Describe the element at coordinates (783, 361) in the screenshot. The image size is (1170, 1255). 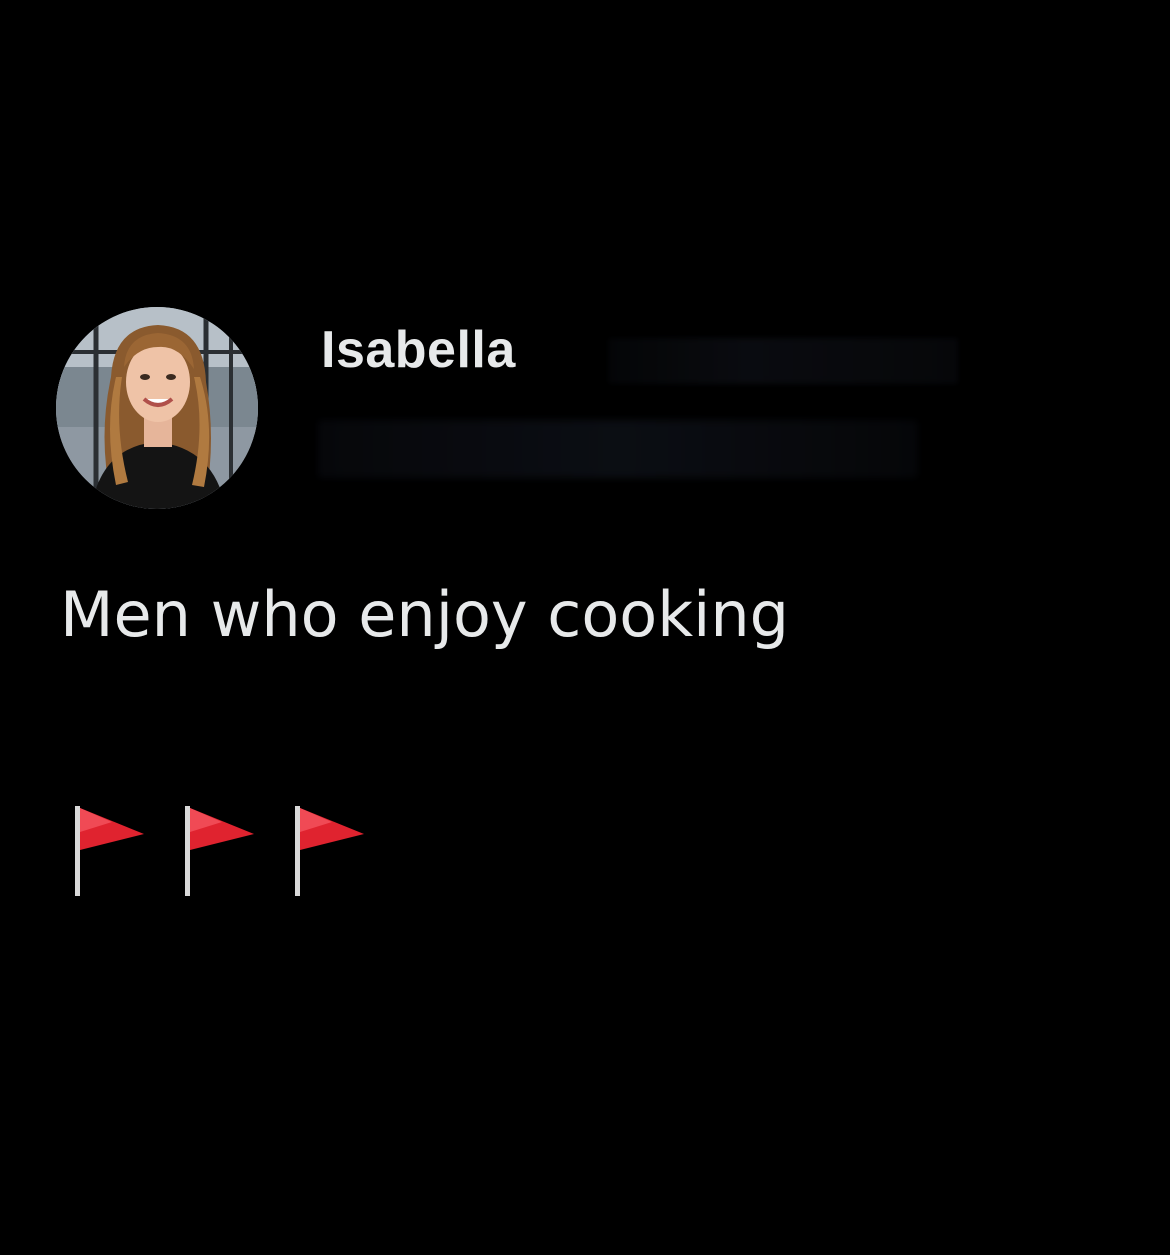
I see `redacted-handle-area` at that location.